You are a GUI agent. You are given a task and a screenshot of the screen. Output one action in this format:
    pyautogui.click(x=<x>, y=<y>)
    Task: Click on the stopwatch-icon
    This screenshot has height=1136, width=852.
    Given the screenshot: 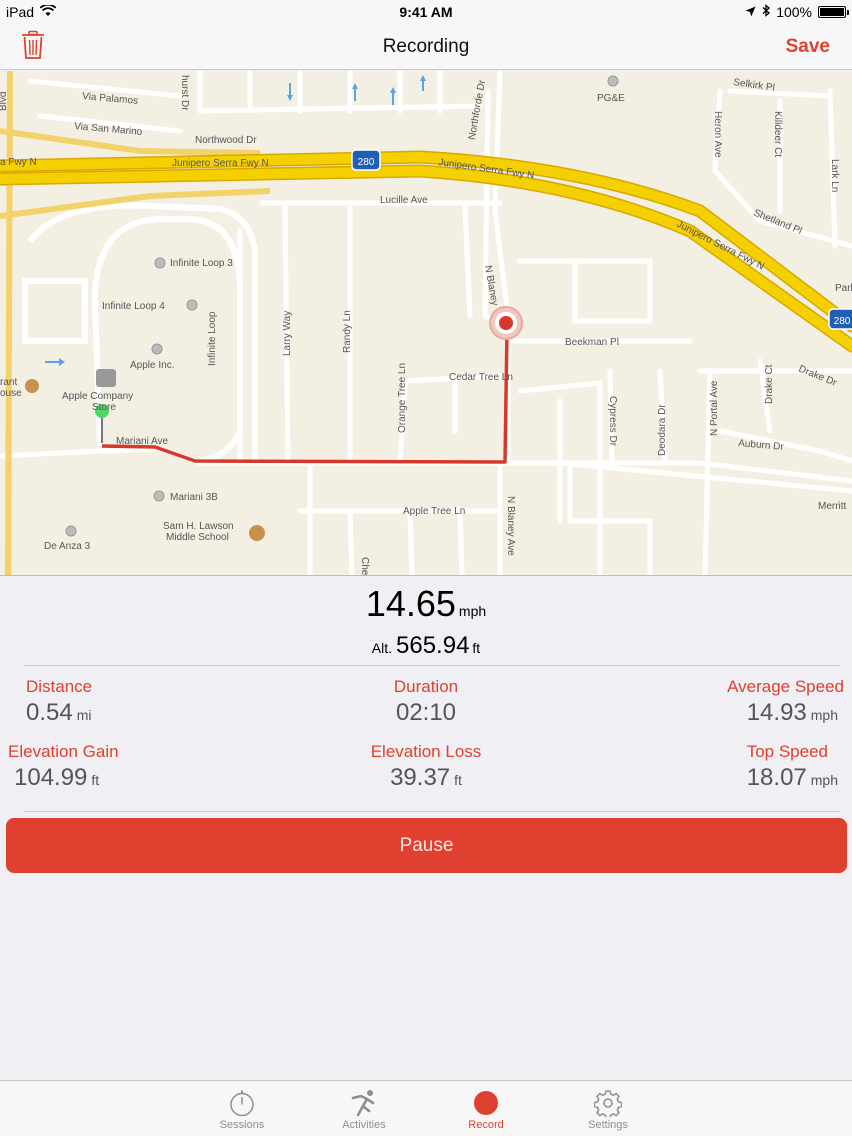 What is the action you would take?
    pyautogui.click(x=242, y=1103)
    